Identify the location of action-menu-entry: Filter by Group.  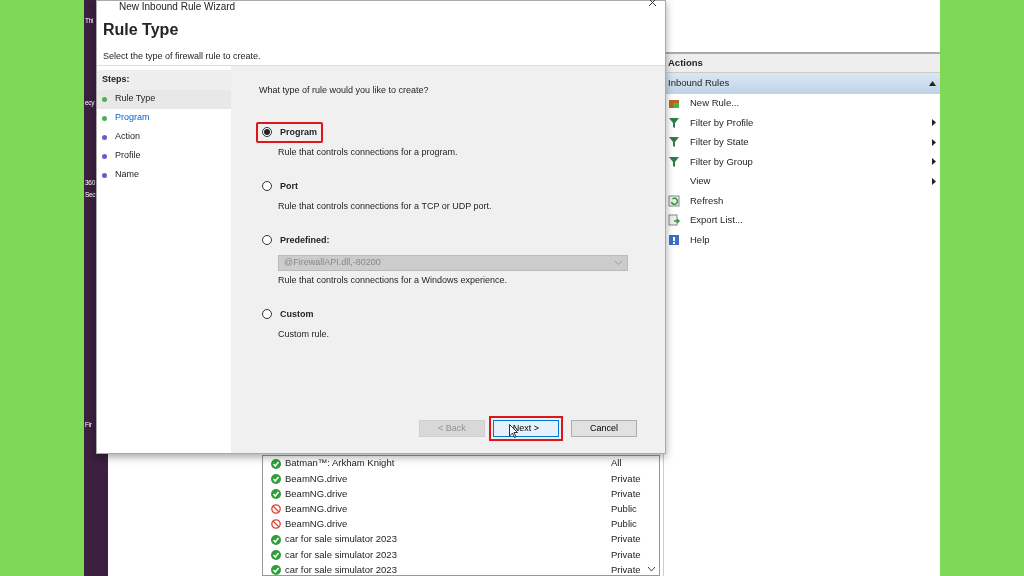
(802, 162).